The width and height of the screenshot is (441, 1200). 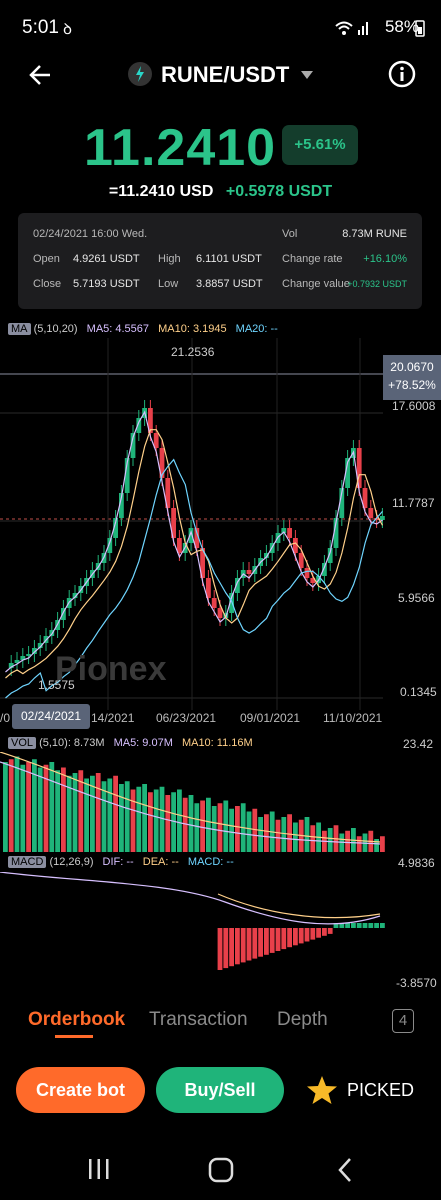 I want to click on candle-datetime: 02/24/2021 16:00 Wed., so click(x=90, y=234).